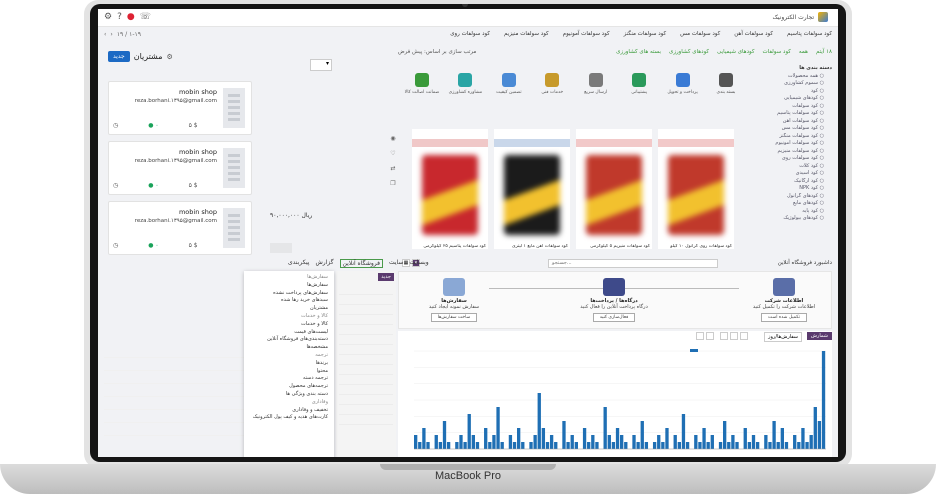  What do you see at coordinates (789, 174) in the screenshot?
I see `tree-item: ○ کود اسیدی` at bounding box center [789, 174].